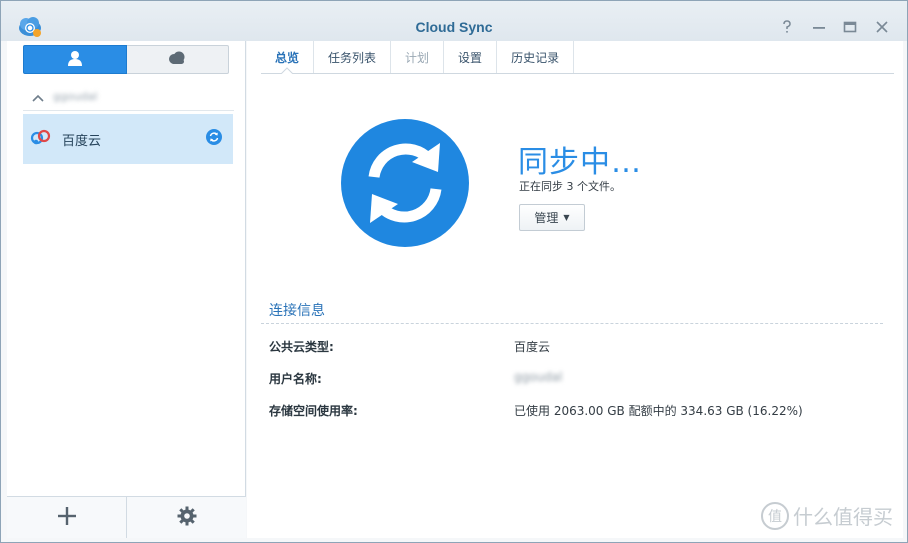 This screenshot has height=543, width=908. Describe the element at coordinates (295, 379) in the screenshot. I see `info-label: 用户名称:` at that location.